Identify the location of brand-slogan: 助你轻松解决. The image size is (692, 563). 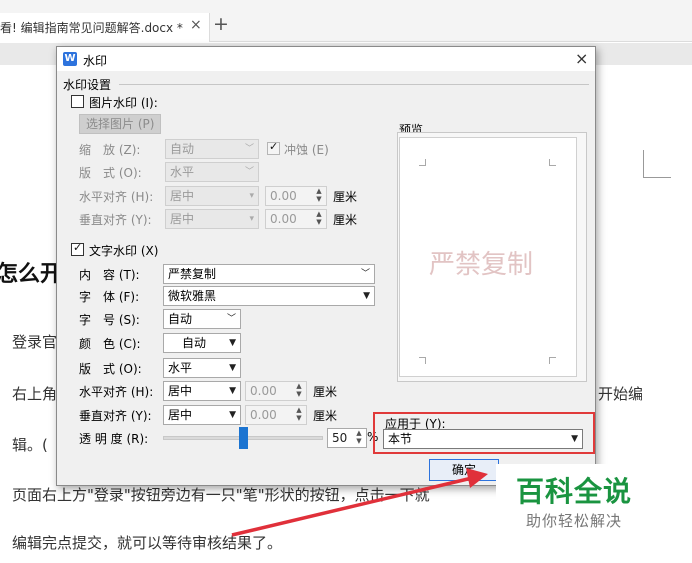
(574, 521).